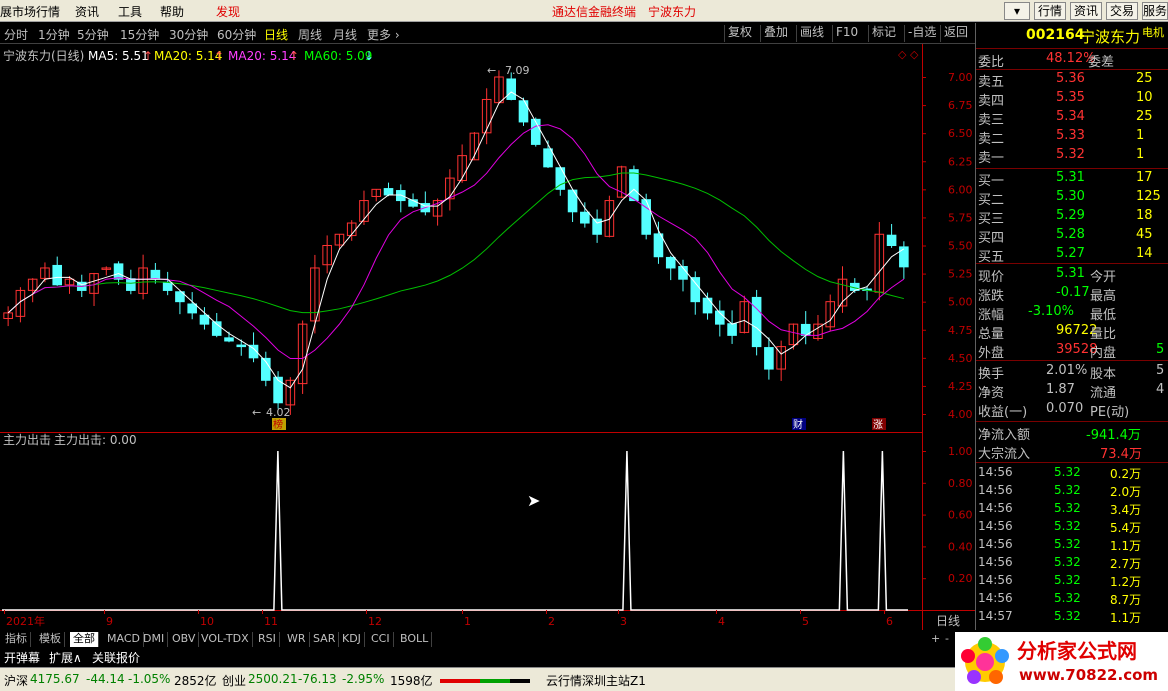 Image resolution: width=1168 pixels, height=691 pixels. Describe the element at coordinates (947, 639) in the screenshot. I see `minus-icon: -` at that location.